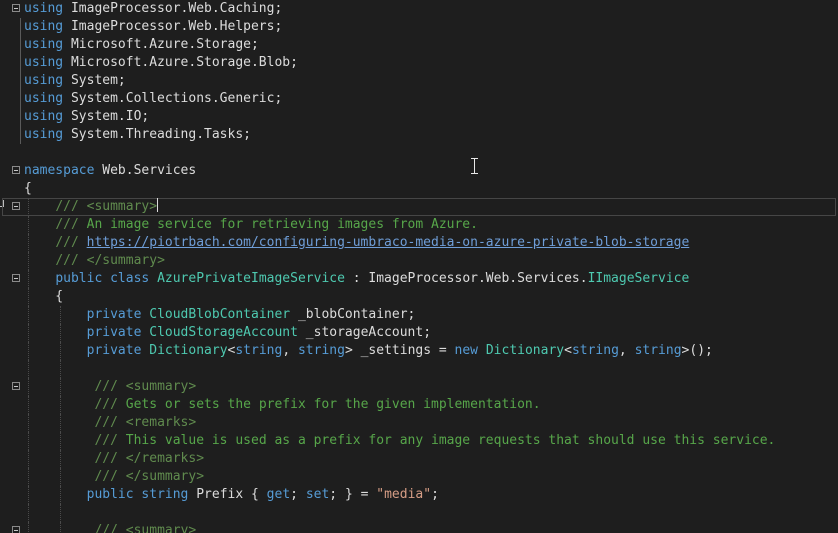 The height and width of the screenshot is (533, 838). I want to click on code-text: /// <remarks>, so click(110, 423).